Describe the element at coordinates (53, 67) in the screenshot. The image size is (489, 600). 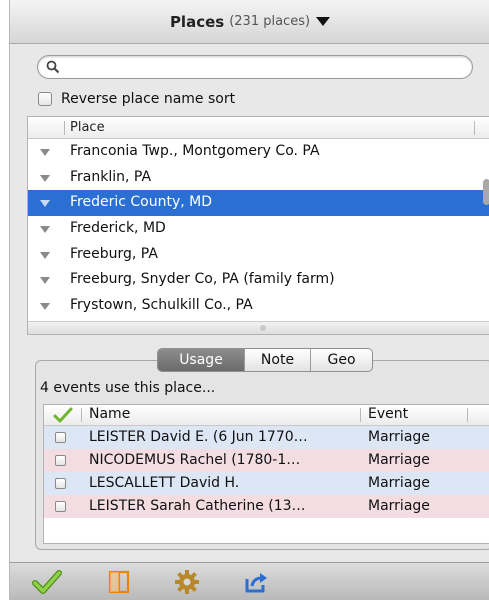
I see `search-icon` at that location.